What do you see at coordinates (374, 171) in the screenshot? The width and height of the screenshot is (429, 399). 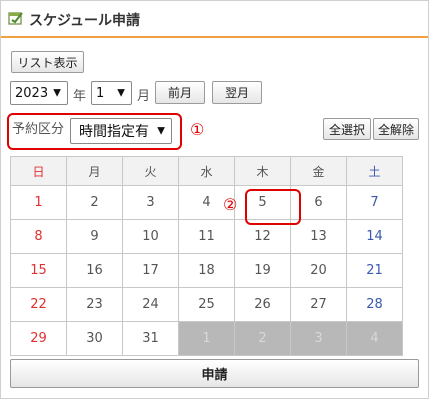 I see `weekday-header: 土` at bounding box center [374, 171].